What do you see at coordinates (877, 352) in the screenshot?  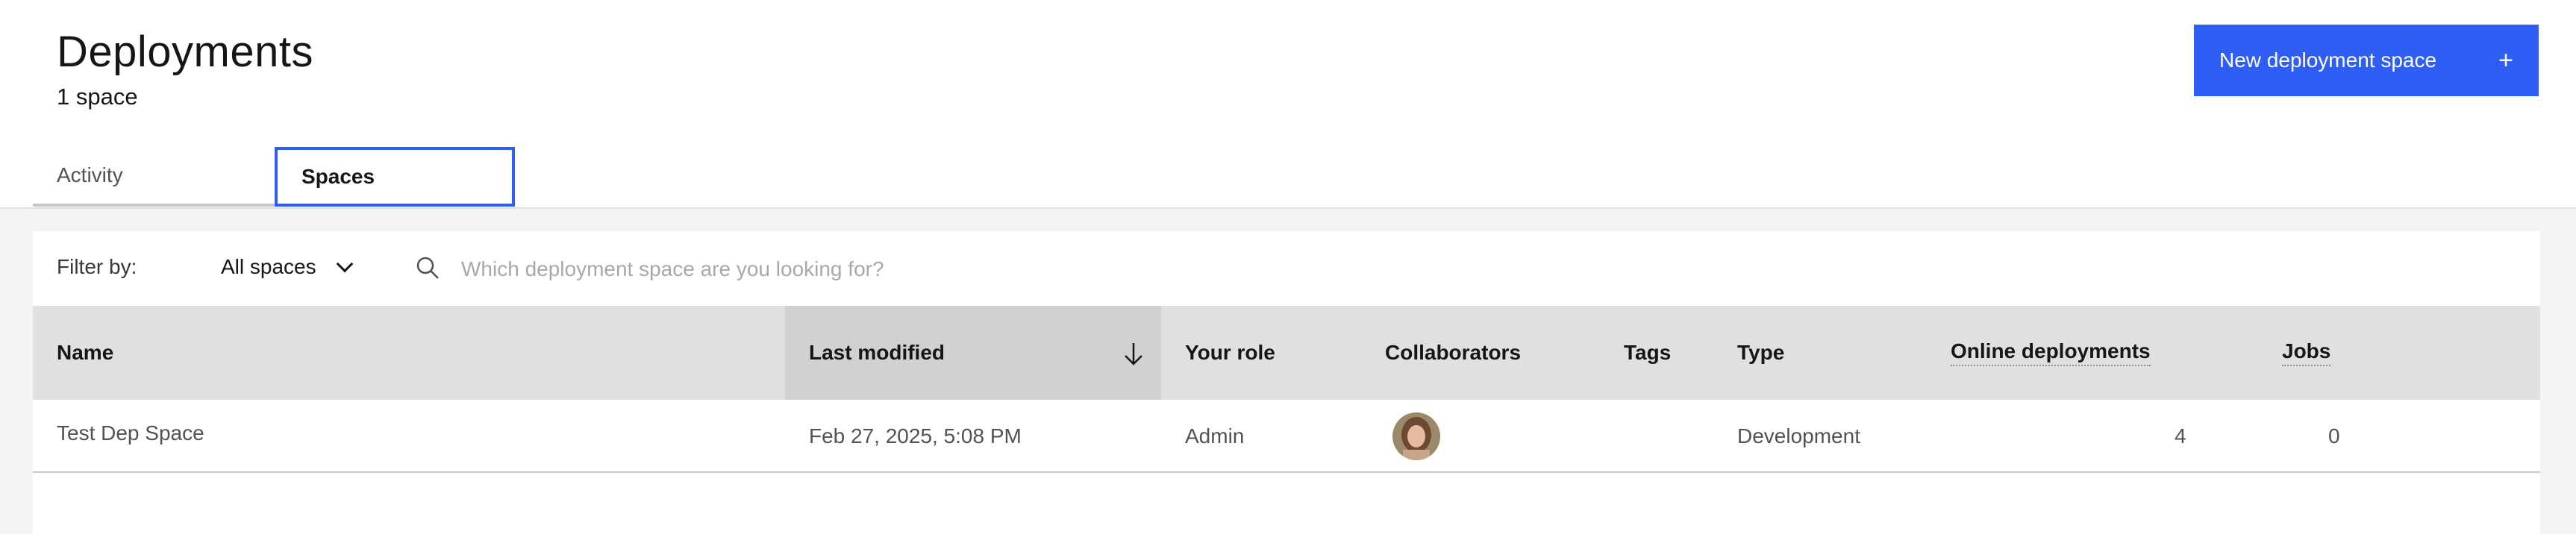 I see `column-header-last-modified-label: Last modified` at bounding box center [877, 352].